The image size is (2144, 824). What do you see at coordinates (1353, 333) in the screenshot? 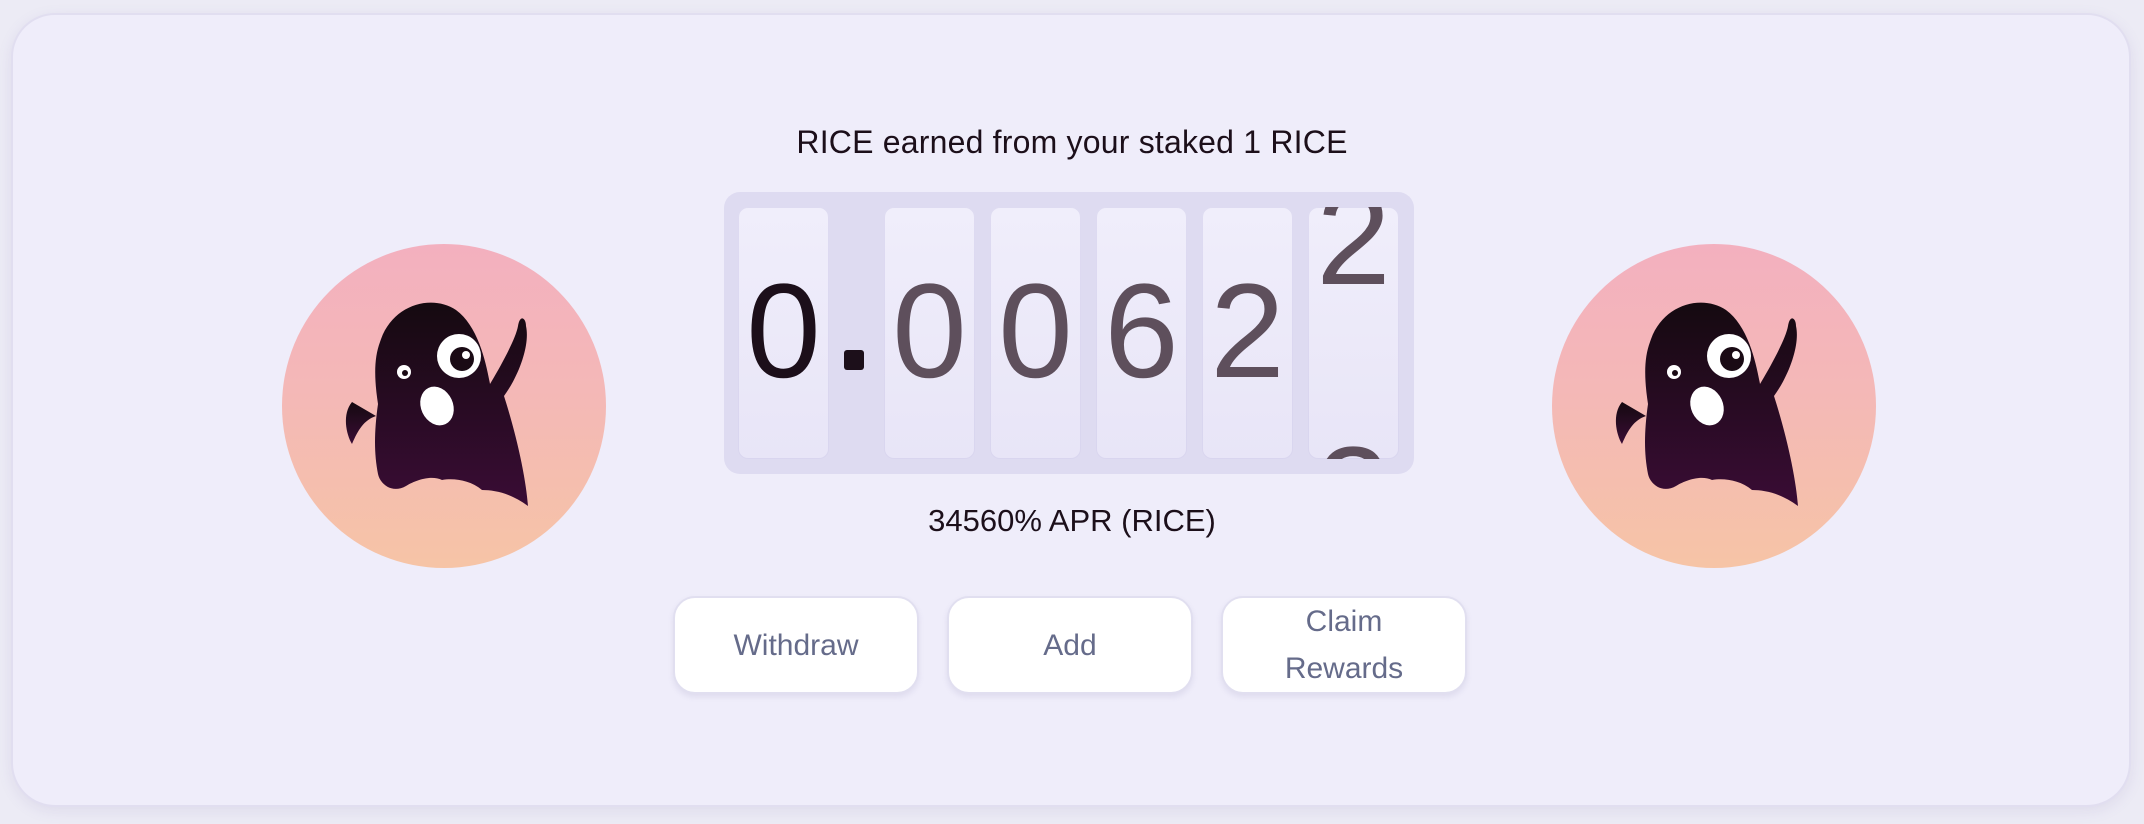
I see `counter-digit-6-rolling: 2 3` at bounding box center [1353, 333].